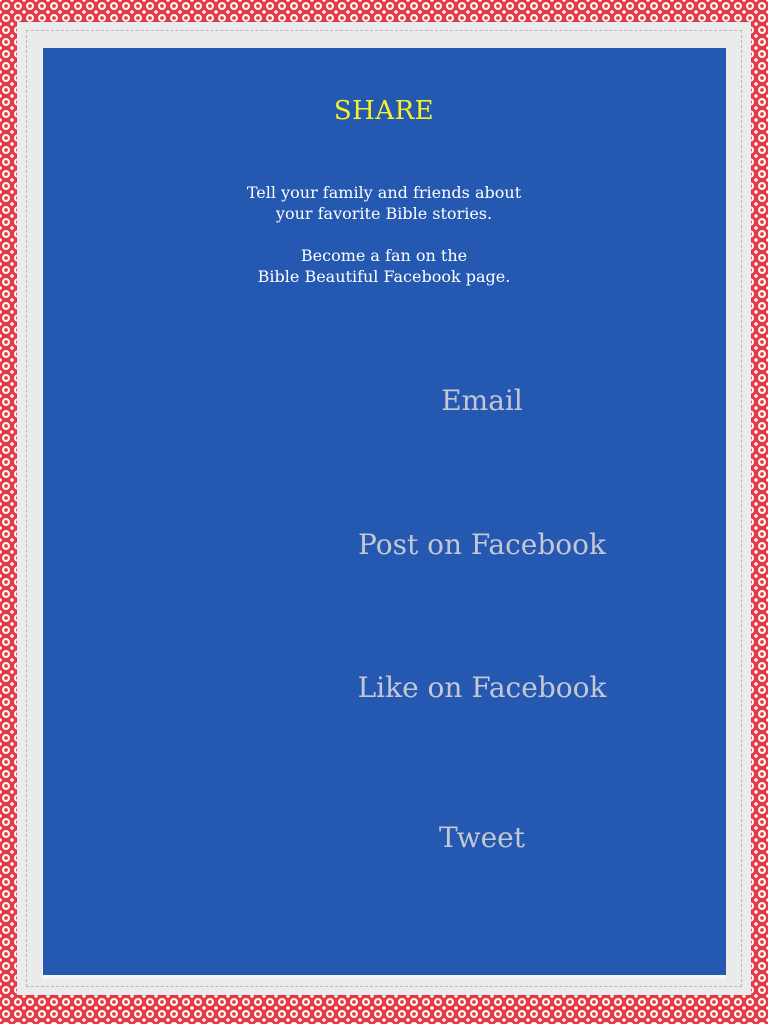 This screenshot has height=1024, width=768. Describe the element at coordinates (384, 192) in the screenshot. I see `intro-line: Tell your family and friends about` at that location.